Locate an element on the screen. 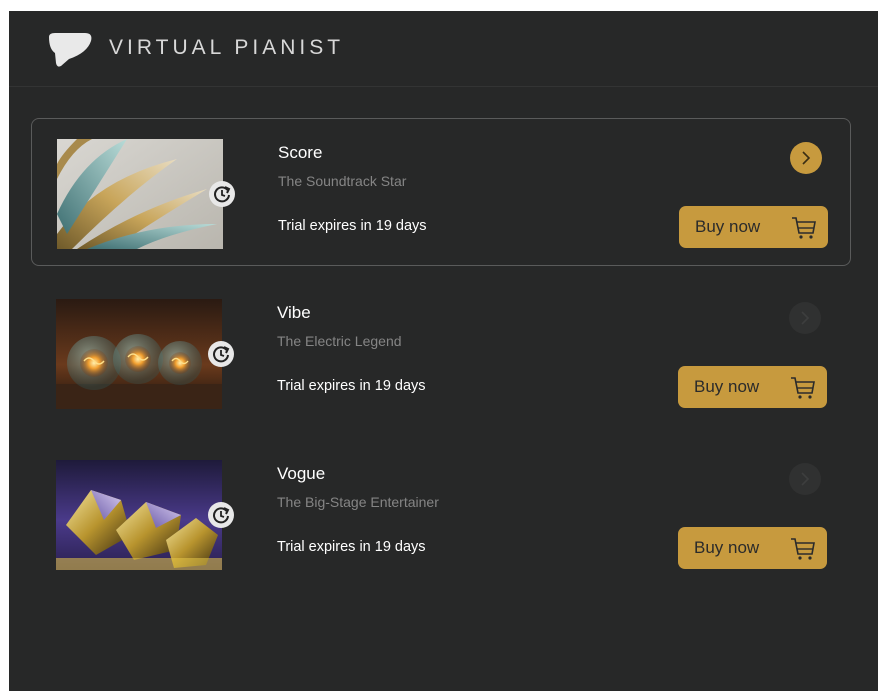  crystal-gems-image is located at coordinates (139, 515).